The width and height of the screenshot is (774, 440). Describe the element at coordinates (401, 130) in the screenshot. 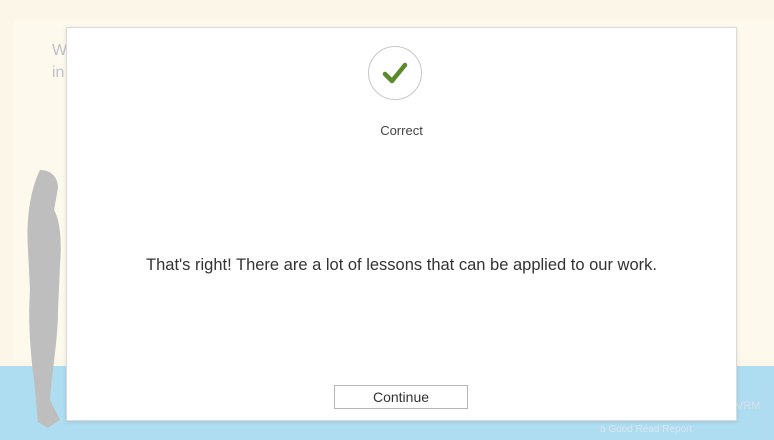

I see `feedback-status-label: Correct` at that location.